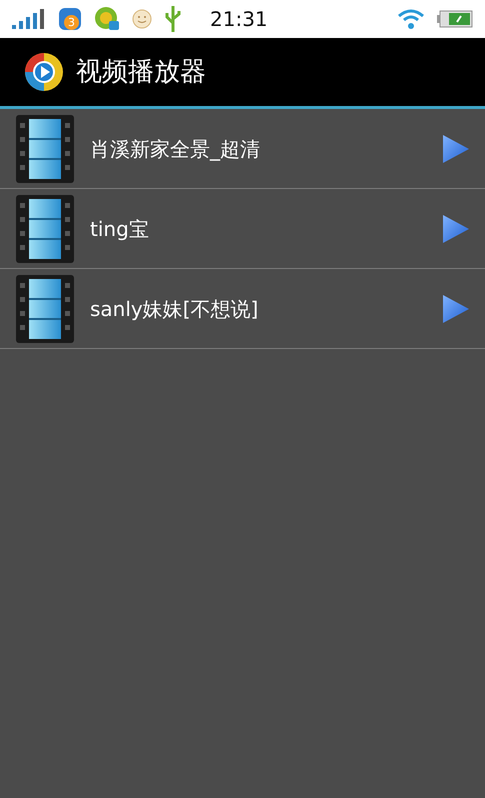 Image resolution: width=485 pixels, height=798 pixels. What do you see at coordinates (120, 229) in the screenshot?
I see `video-title: ting宝` at bounding box center [120, 229].